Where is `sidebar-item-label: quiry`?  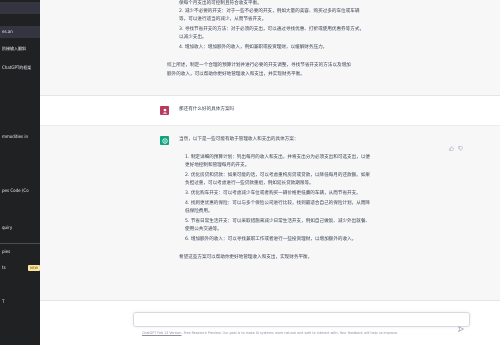
sidebar-item-label: quiry is located at coordinates (7, 227).